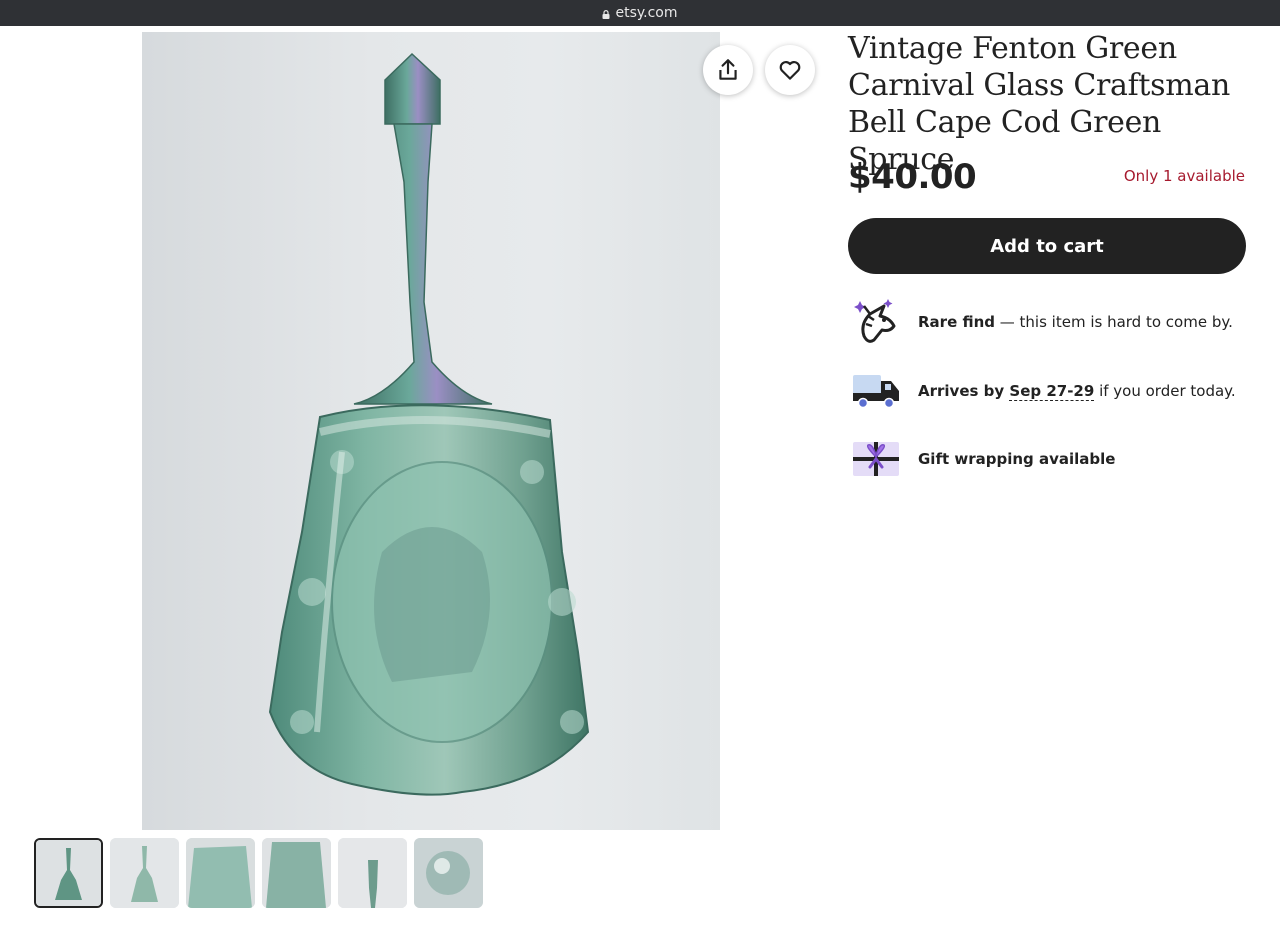  I want to click on price: $40.00, so click(912, 177).